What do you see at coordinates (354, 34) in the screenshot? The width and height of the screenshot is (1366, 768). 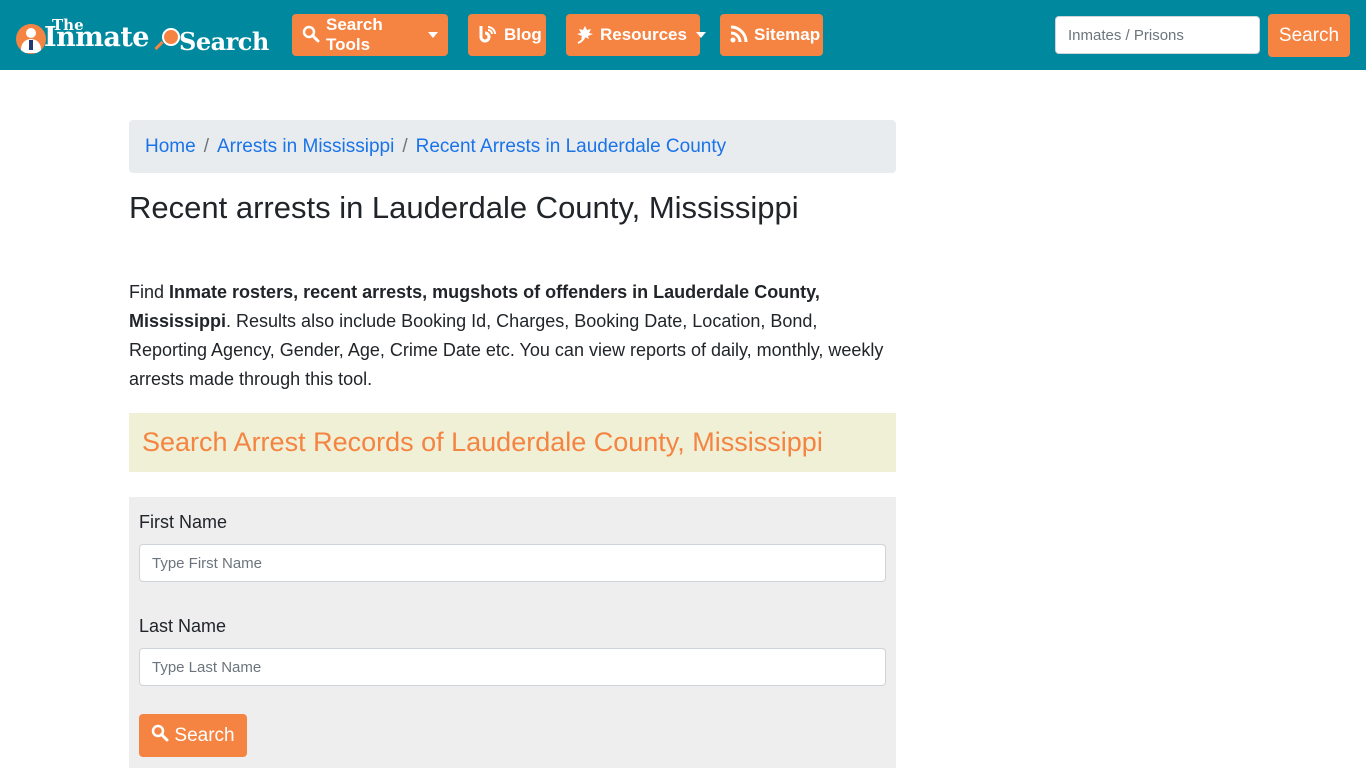 I see `nav-search-tools-label: Search Tools` at bounding box center [354, 34].